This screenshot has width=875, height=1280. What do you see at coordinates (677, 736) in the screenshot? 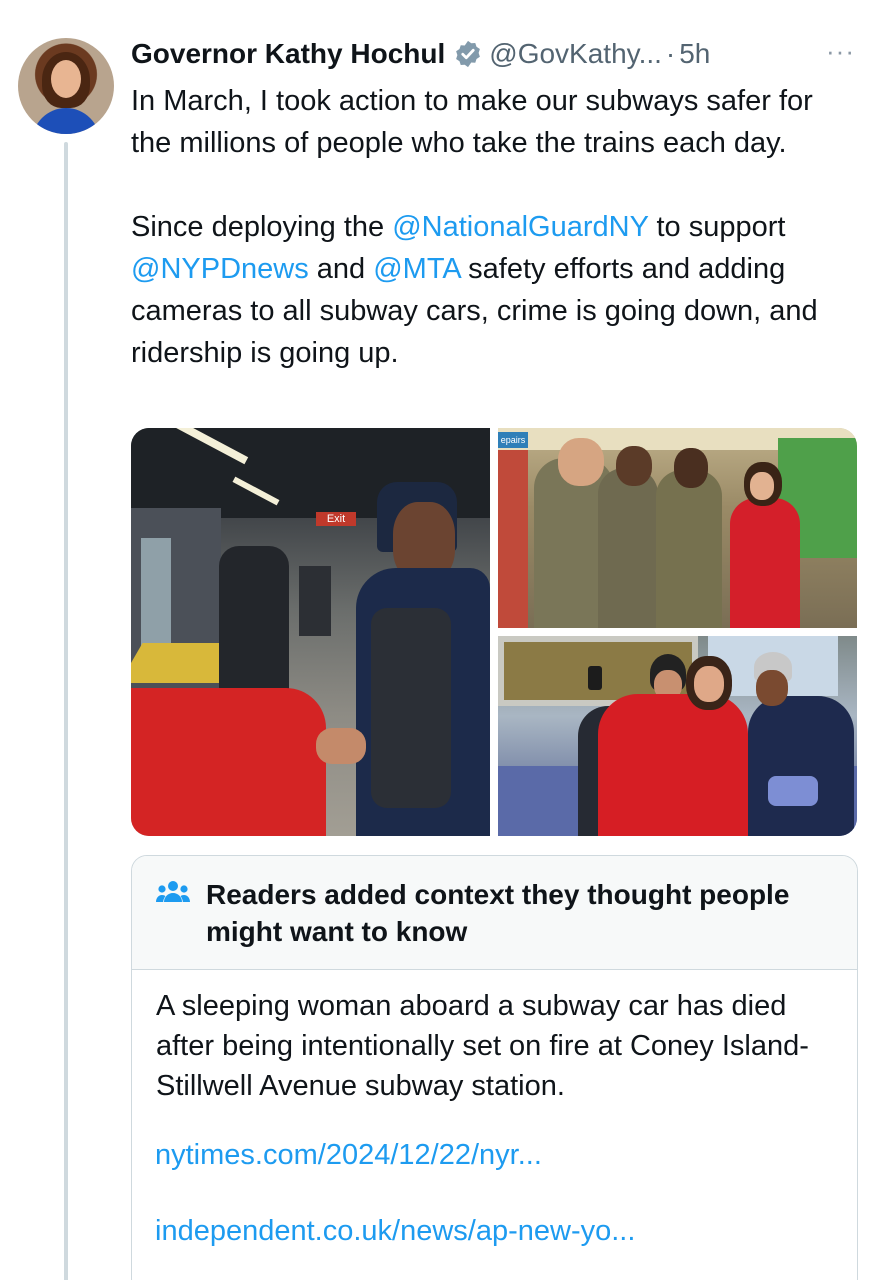
I see `photo-subway-selfie` at bounding box center [677, 736].